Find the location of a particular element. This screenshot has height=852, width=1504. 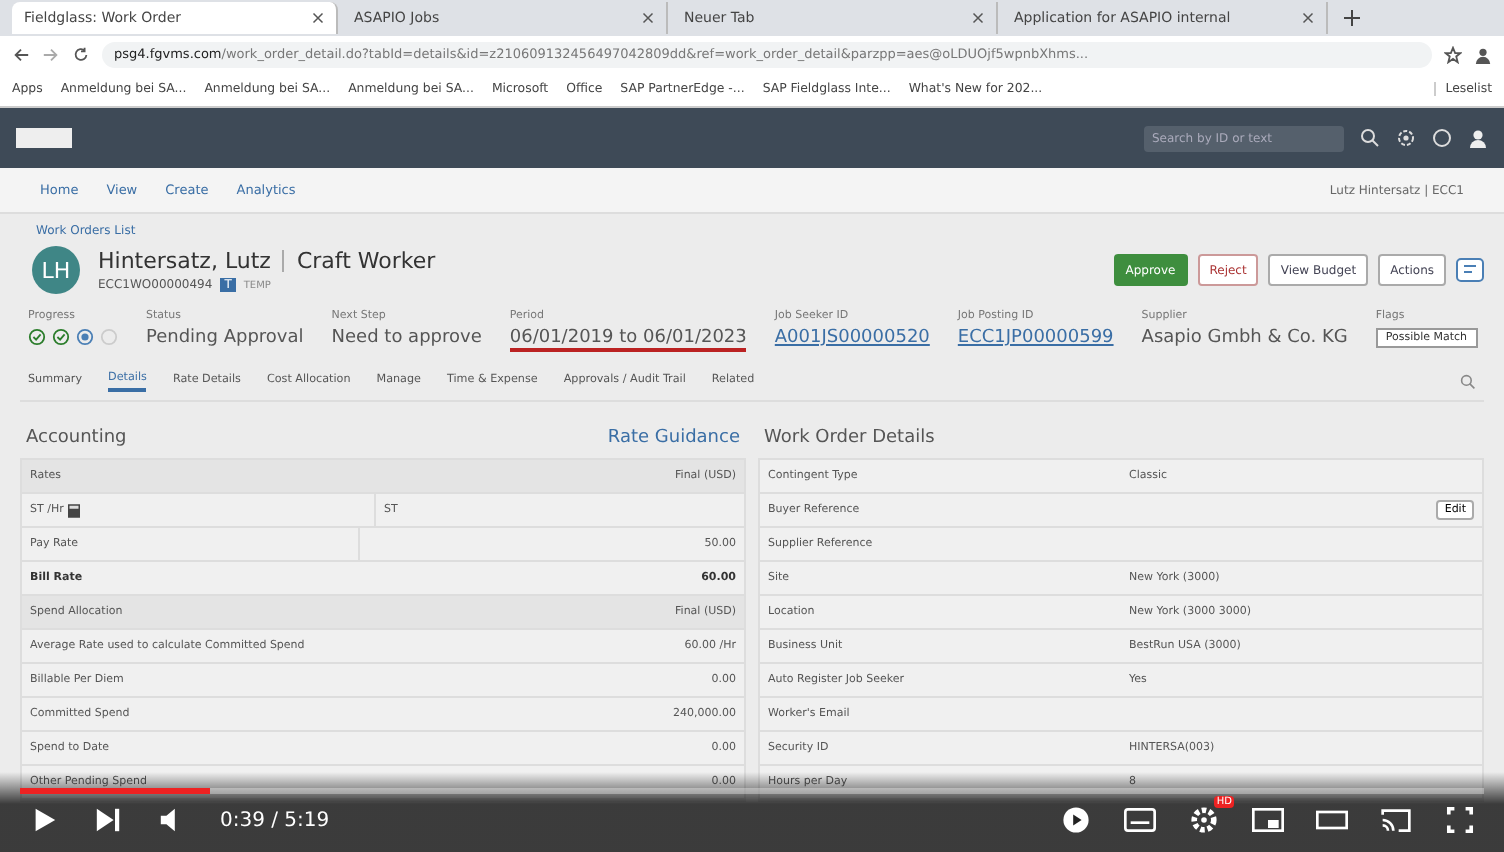

field-link: ECC1JP00000599 is located at coordinates (1035, 338).